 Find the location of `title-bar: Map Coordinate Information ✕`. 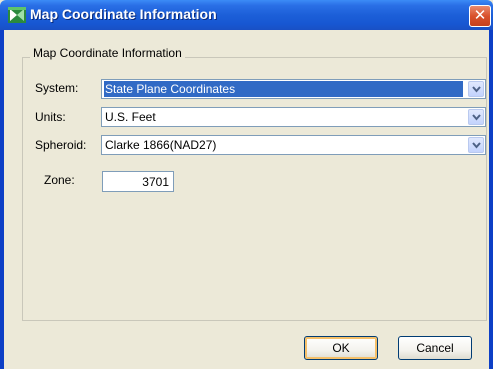

title-bar: Map Coordinate Information ✕ is located at coordinates (246, 15).